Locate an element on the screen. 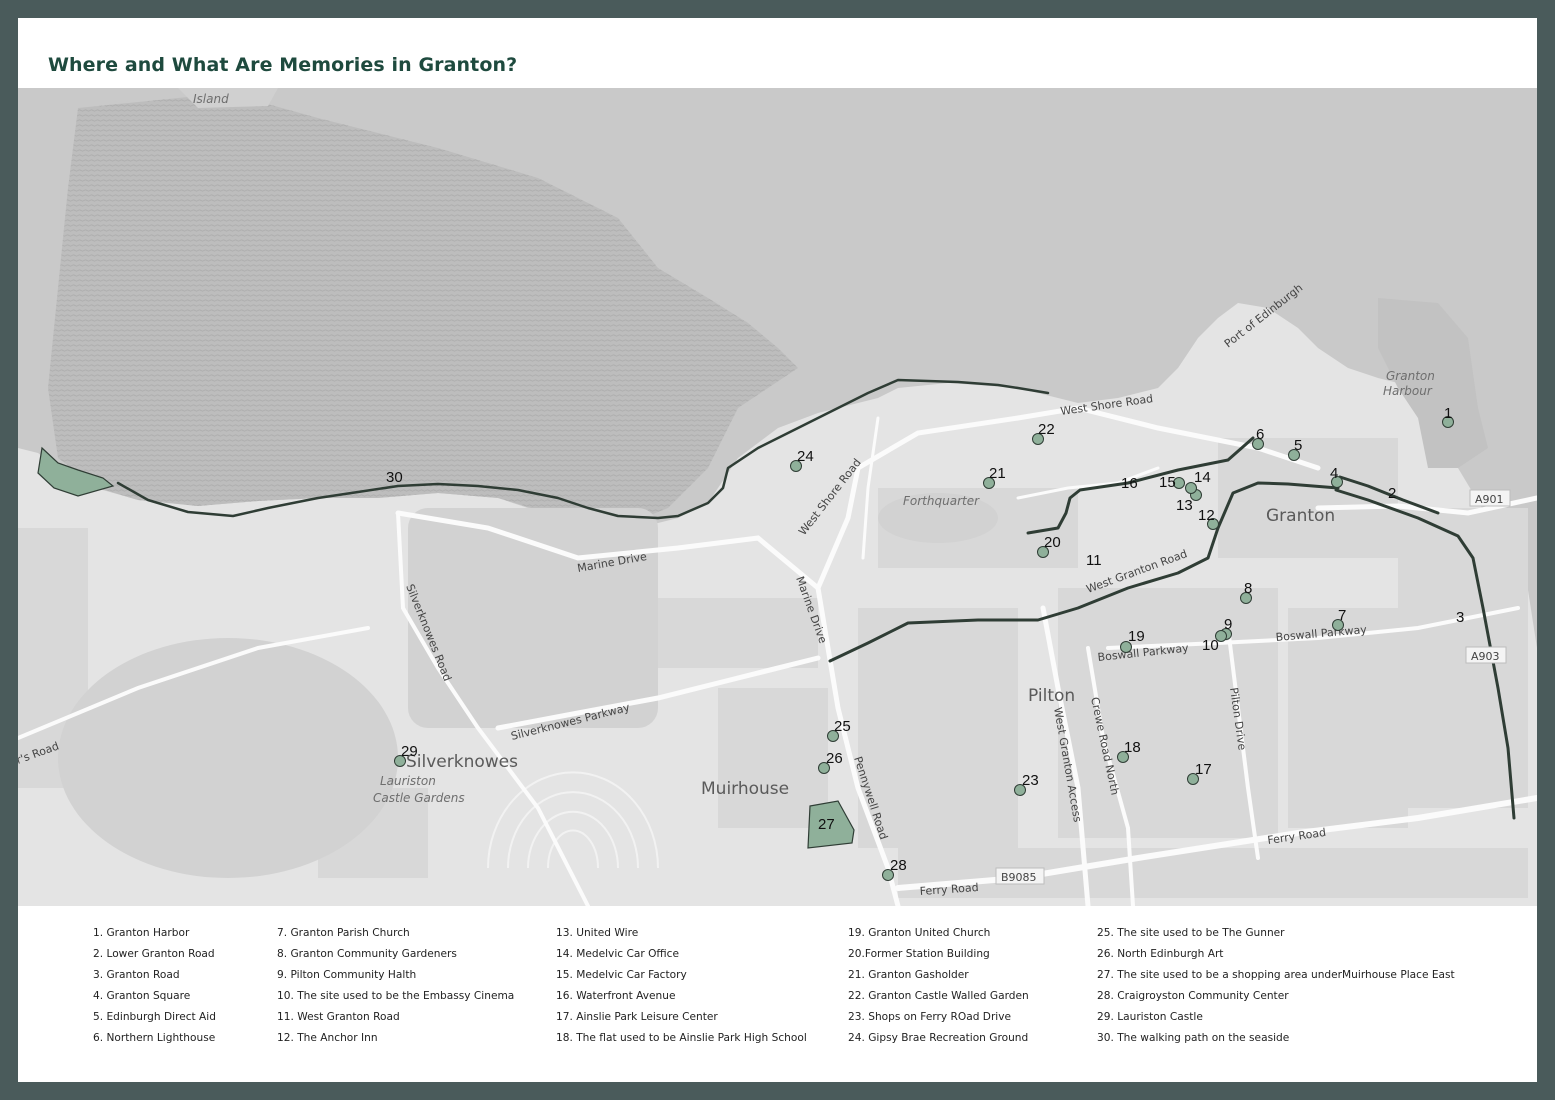 This screenshot has height=1100, width=1555. legend-item: 14. Medelvic Car Office is located at coordinates (617, 954).